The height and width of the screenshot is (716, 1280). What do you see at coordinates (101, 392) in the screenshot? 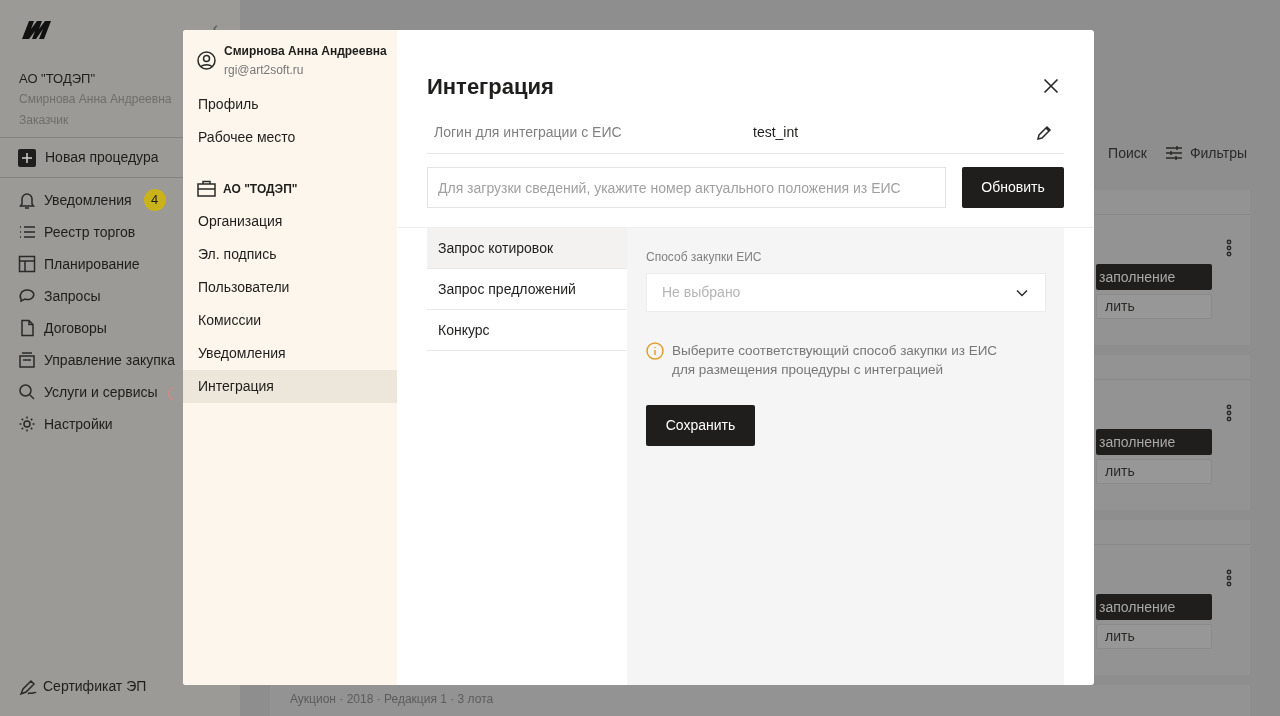
I see `nav-link: Услуги и сервисы` at bounding box center [101, 392].